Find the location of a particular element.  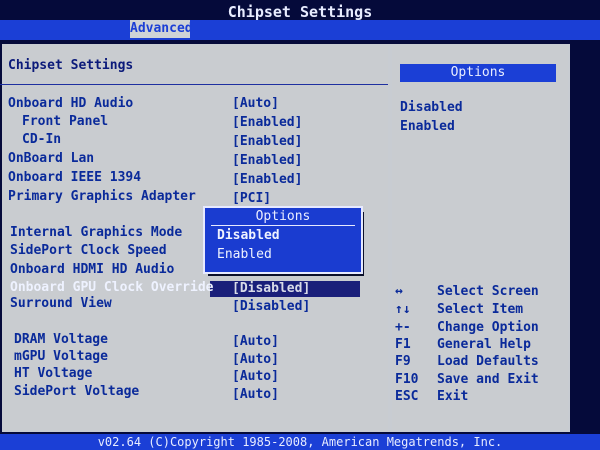

setting-mgpu-voltage: mGPU Voltage is located at coordinates (61, 356).